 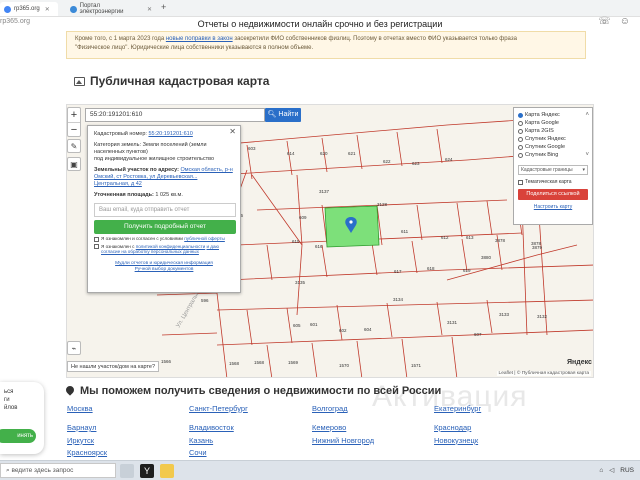 I want to click on cookie-banner: ься ги йлов инять, so click(x=22, y=418).